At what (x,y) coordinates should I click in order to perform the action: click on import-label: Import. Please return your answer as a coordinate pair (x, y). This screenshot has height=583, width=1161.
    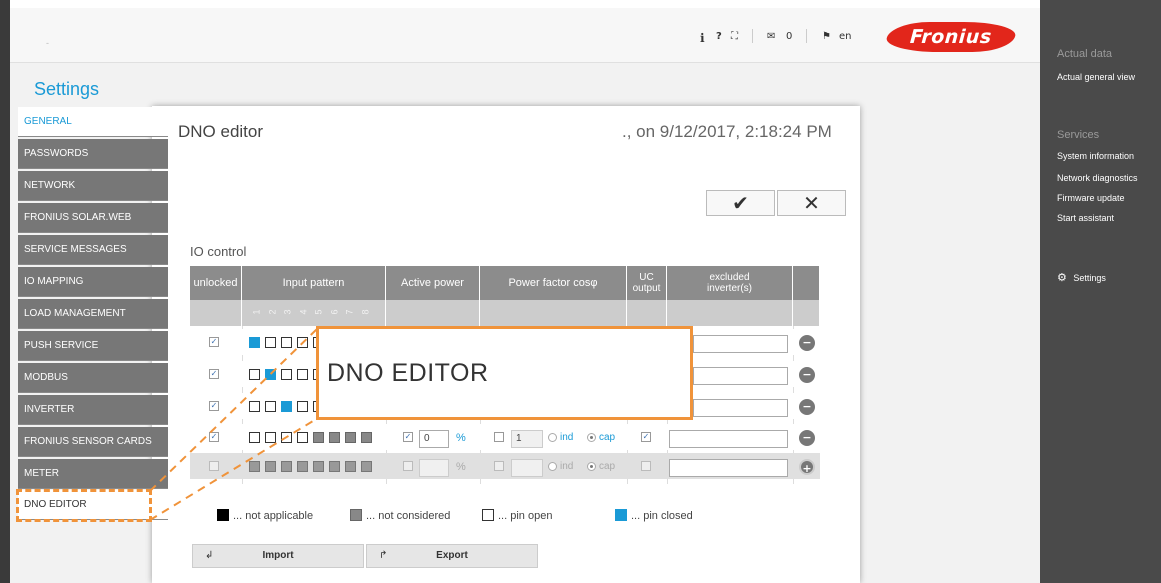
    Looking at the image, I should click on (278, 555).